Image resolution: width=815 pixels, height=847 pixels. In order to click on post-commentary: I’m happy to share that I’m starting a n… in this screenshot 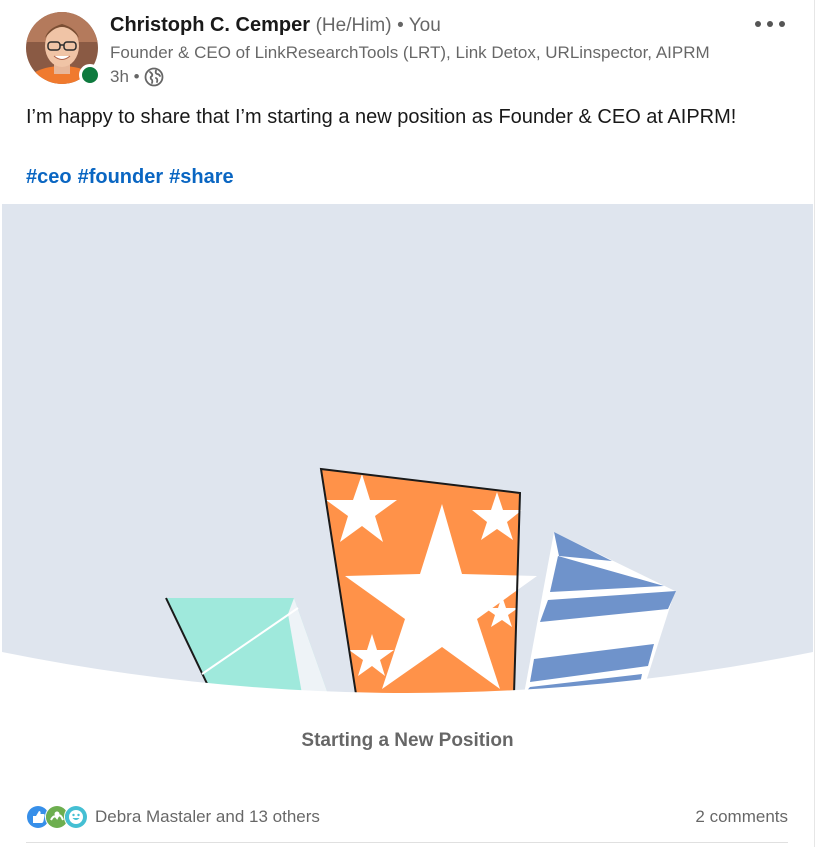, I will do `click(381, 117)`.